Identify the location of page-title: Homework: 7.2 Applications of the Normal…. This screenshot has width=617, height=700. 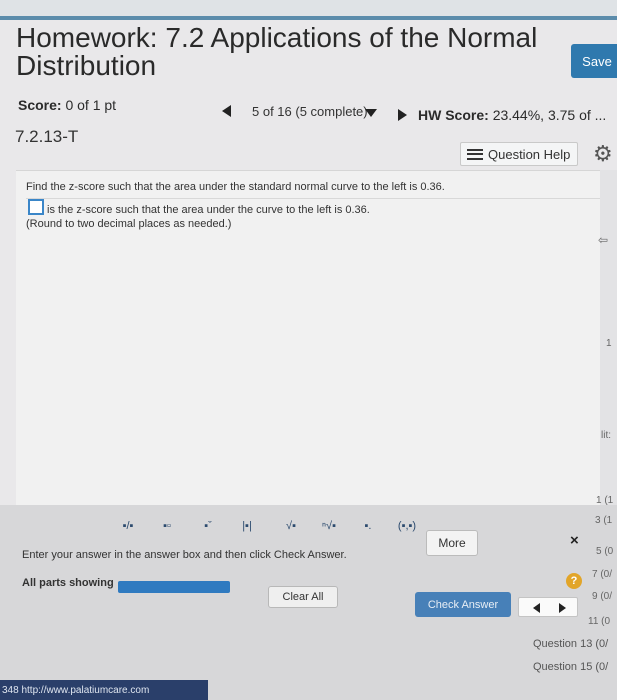
(277, 51).